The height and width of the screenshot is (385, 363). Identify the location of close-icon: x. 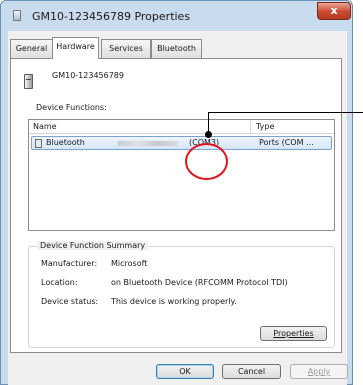
(334, 10).